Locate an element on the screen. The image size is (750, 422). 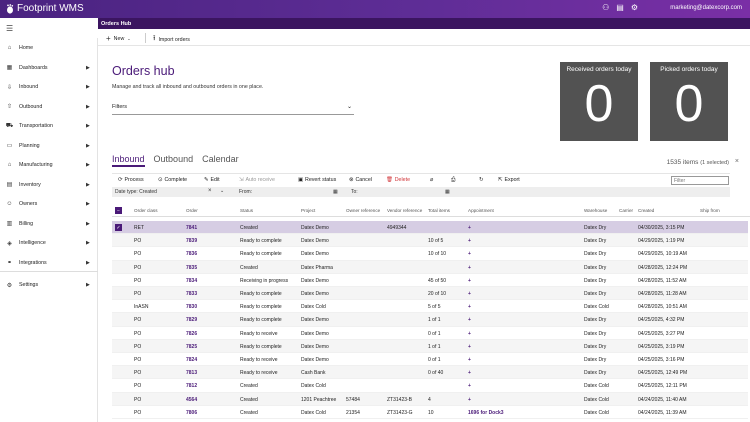
document-icon: ▤ is located at coordinates (620, 7).